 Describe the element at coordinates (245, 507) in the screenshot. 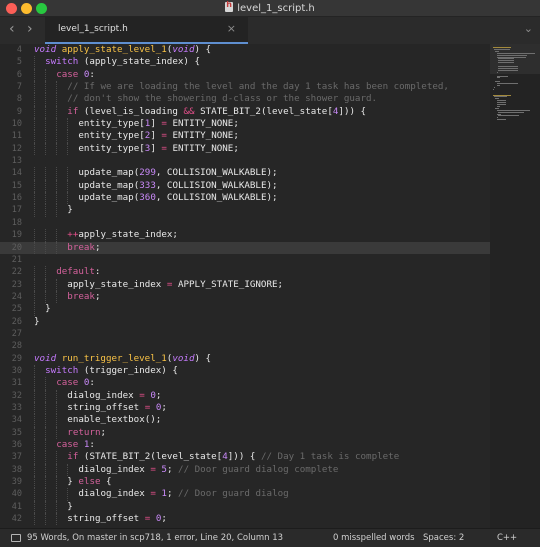

I see `code-line: 41}` at that location.